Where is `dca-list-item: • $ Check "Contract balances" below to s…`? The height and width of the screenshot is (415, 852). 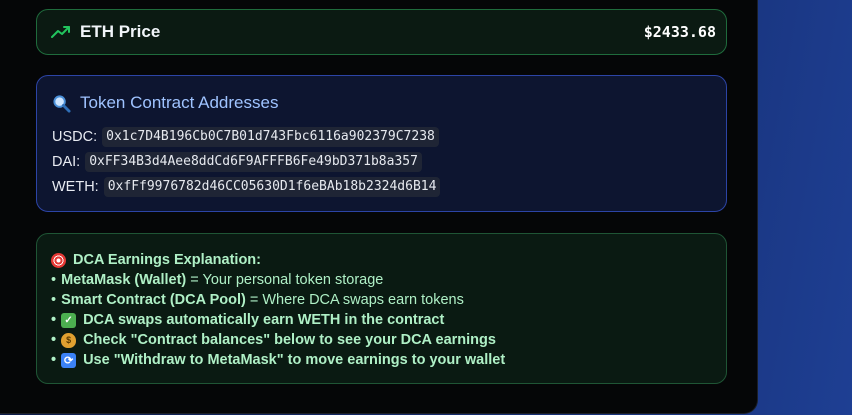 dca-list-item: • $ Check "Contract balances" below to s… is located at coordinates (388, 340).